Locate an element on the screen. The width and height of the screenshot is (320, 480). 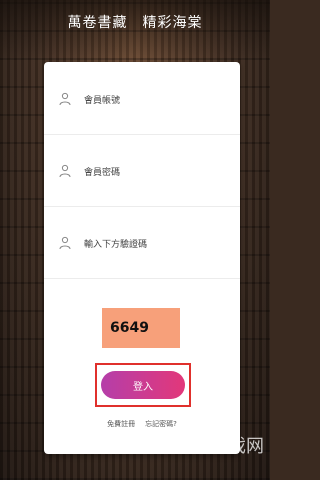
register-link: 免費註冊 is located at coordinates (121, 424).